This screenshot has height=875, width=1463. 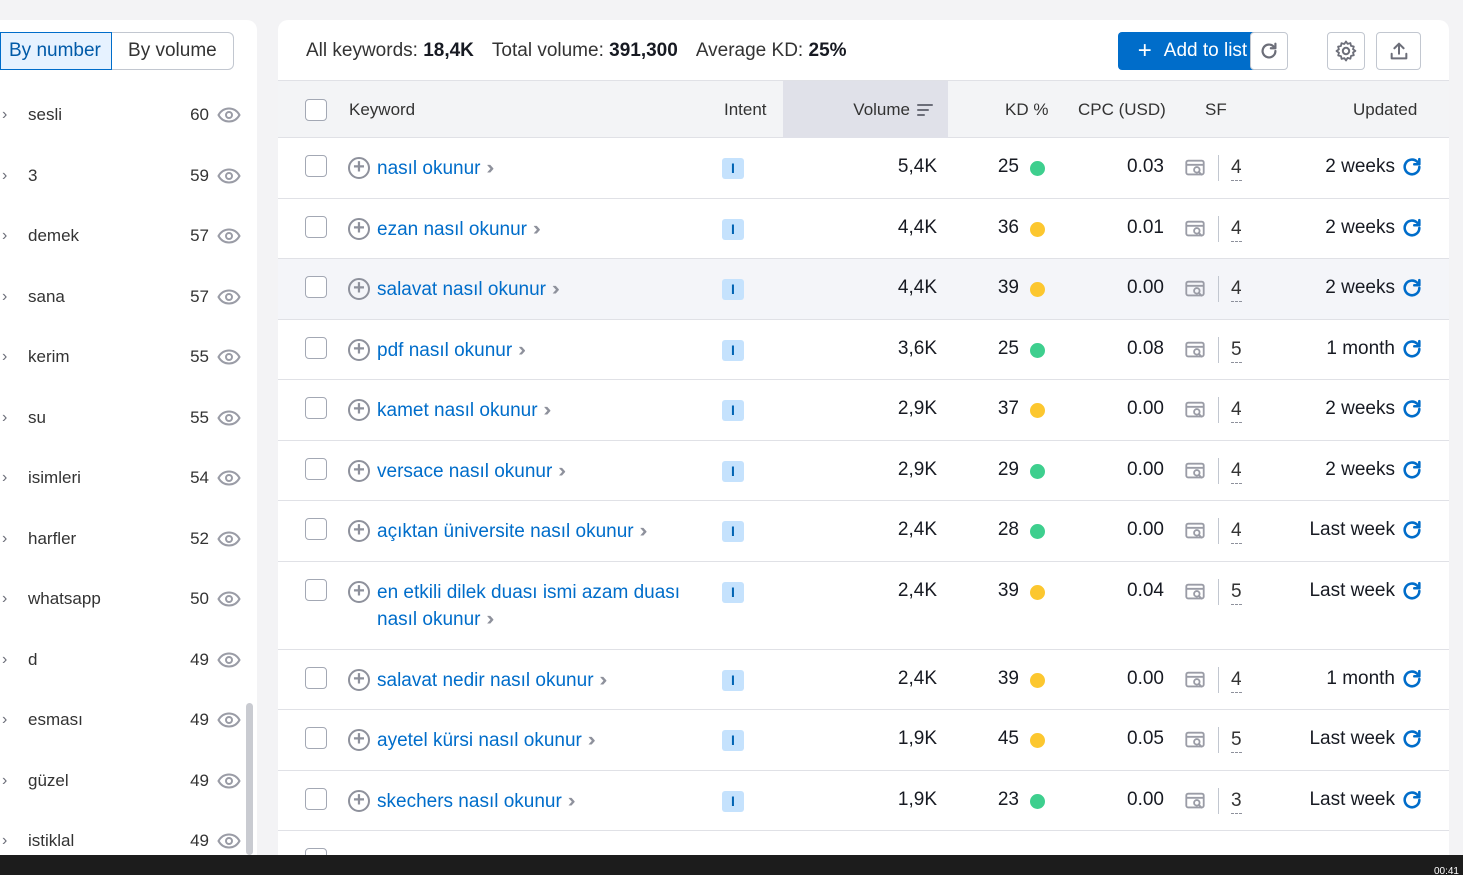 I want to click on word-group-item: › kerim 55, so click(x=122, y=357).